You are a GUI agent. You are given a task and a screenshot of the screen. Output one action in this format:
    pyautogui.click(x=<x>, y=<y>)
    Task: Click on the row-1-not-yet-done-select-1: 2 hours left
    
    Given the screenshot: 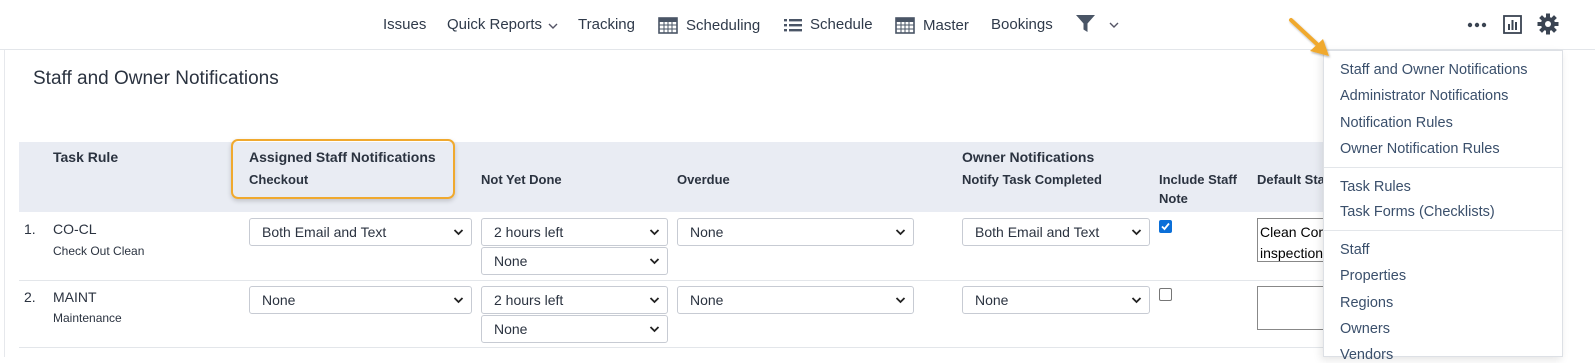 What is the action you would take?
    pyautogui.click(x=574, y=232)
    